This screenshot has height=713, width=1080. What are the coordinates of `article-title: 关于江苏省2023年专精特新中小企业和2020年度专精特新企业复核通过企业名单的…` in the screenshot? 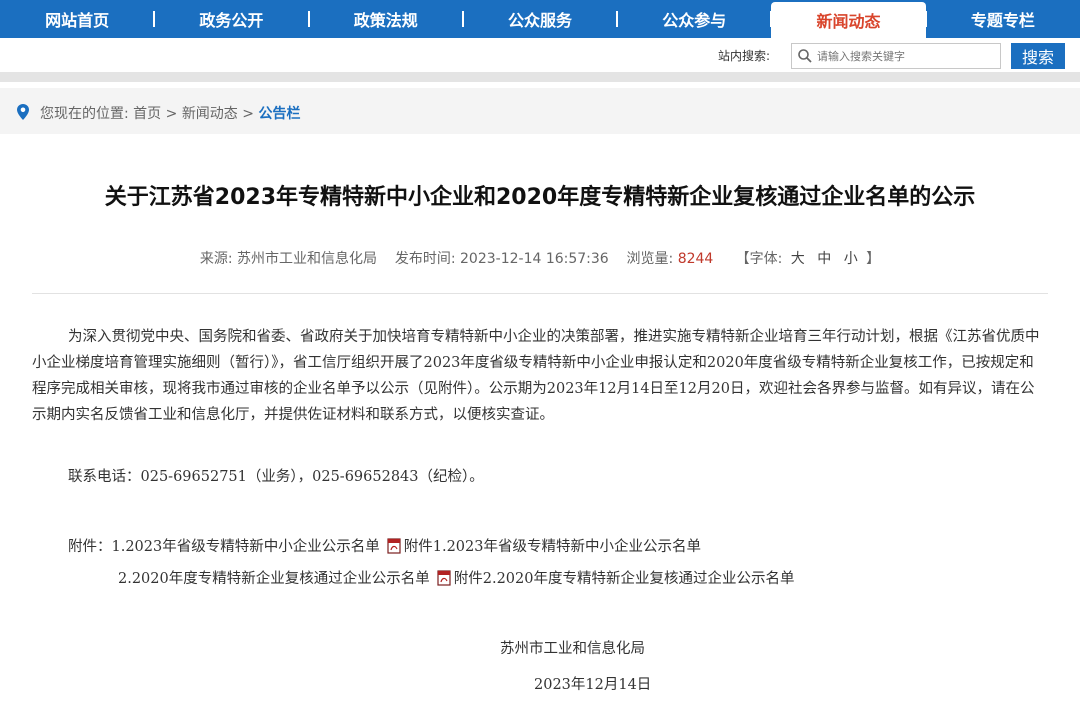 It's located at (540, 197).